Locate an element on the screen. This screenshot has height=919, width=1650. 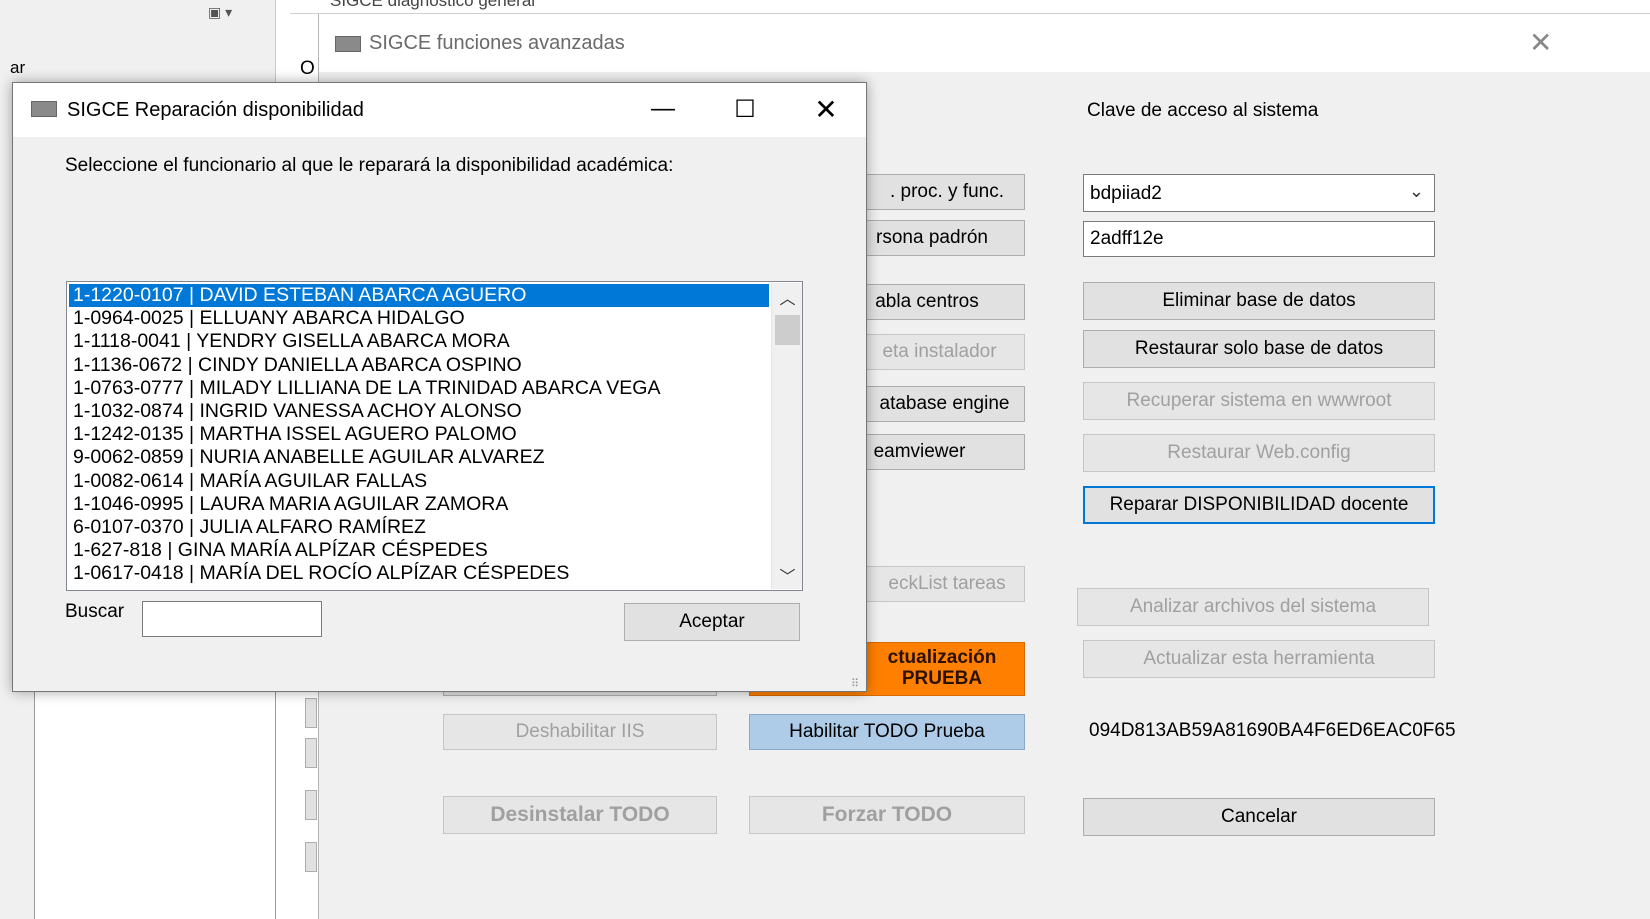
maximize-icon: ☐ is located at coordinates (745, 109).